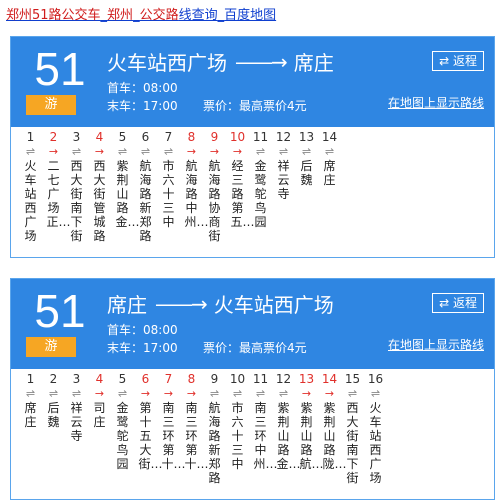 This screenshot has width=500, height=504. I want to click on stop-name: 西大街管城路, so click(99, 201).